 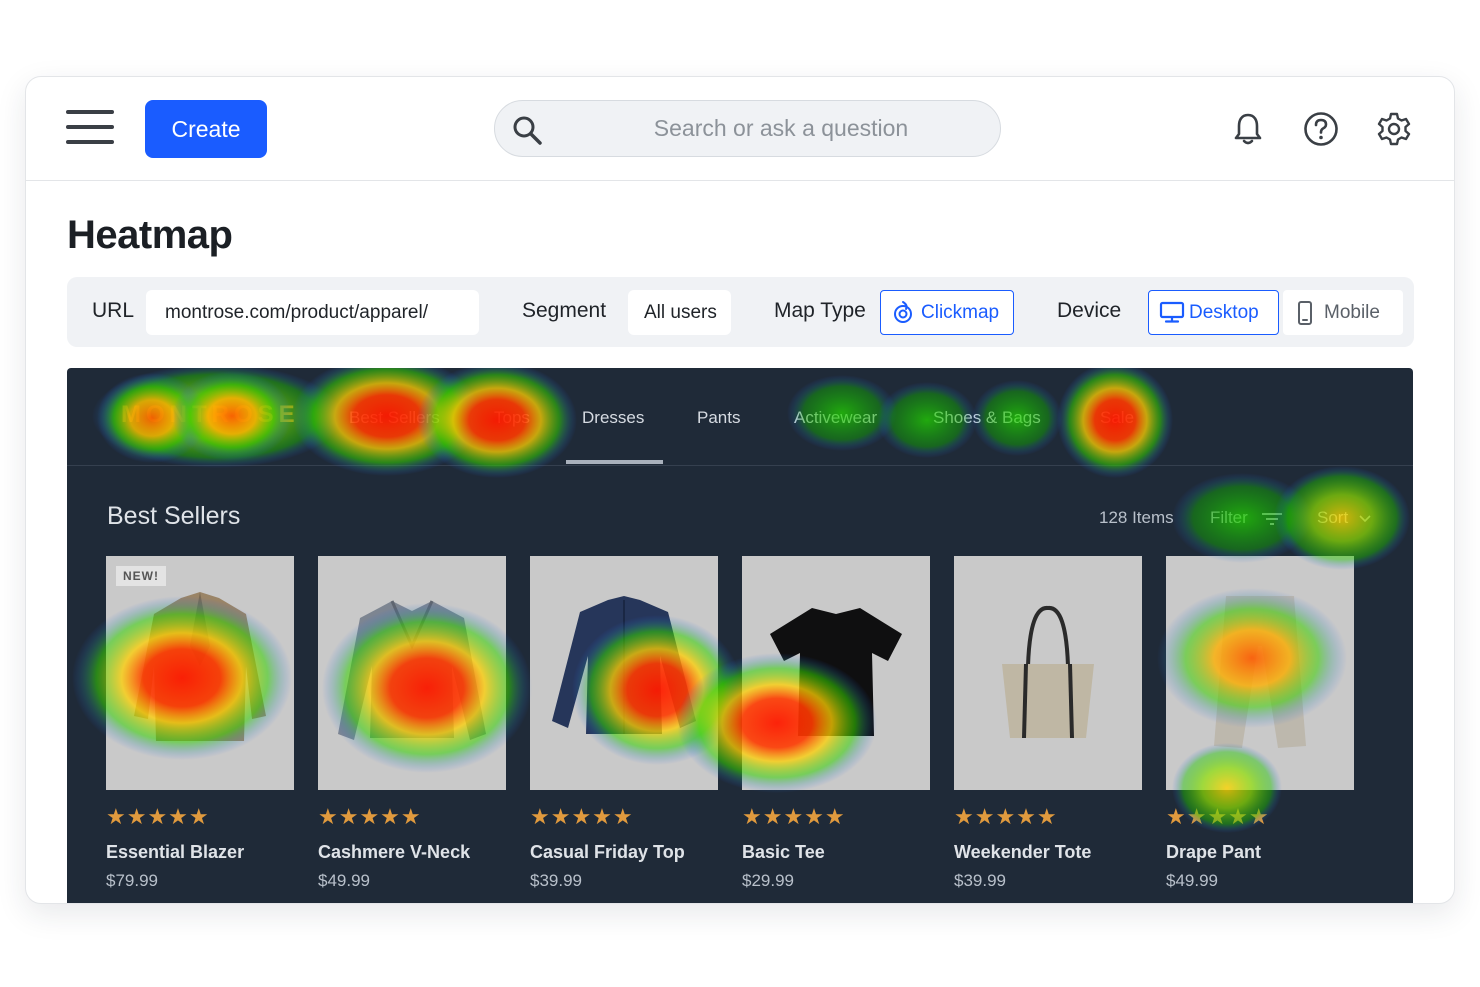 I want to click on tote-image, so click(x=1048, y=672).